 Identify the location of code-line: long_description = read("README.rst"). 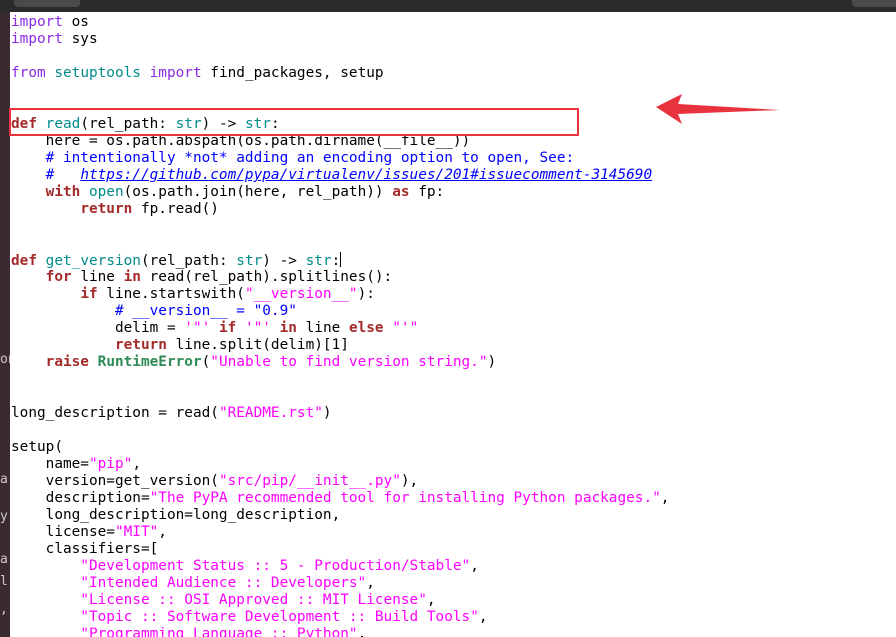
(340, 413).